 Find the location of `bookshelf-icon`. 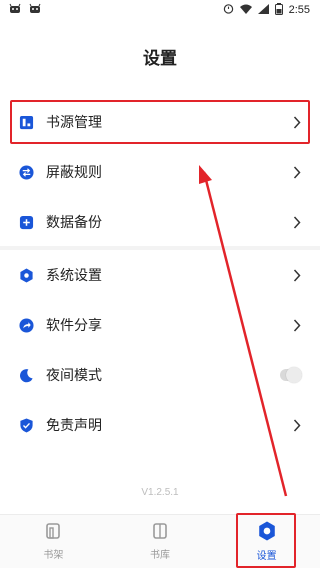

bookshelf-icon is located at coordinates (53, 532).